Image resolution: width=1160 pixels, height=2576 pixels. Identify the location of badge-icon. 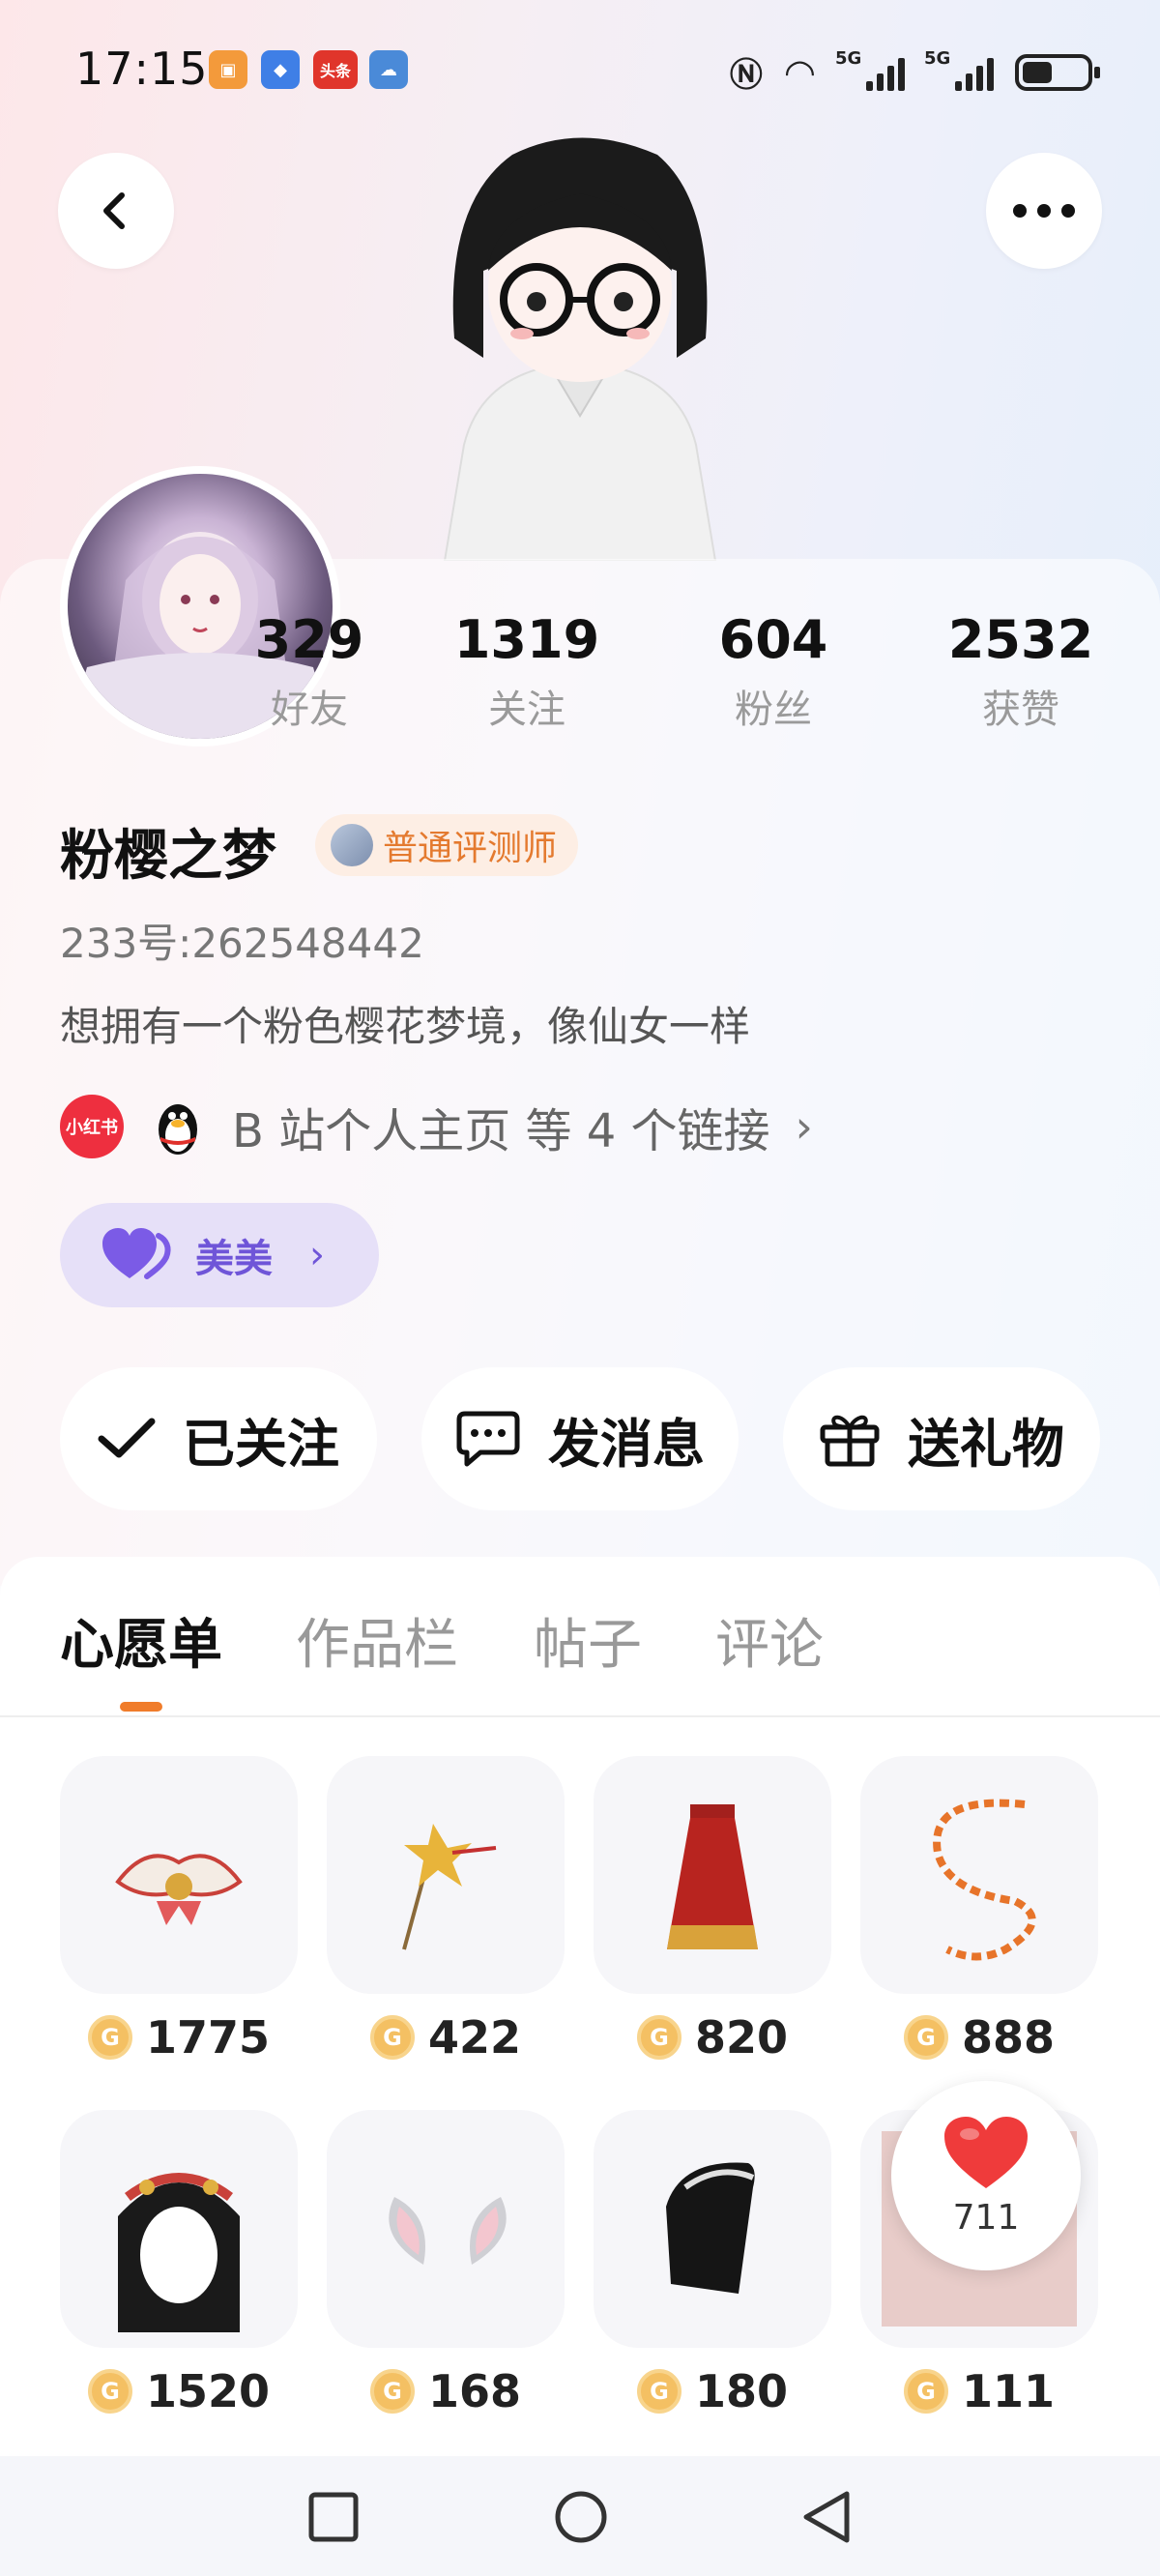
(352, 845).